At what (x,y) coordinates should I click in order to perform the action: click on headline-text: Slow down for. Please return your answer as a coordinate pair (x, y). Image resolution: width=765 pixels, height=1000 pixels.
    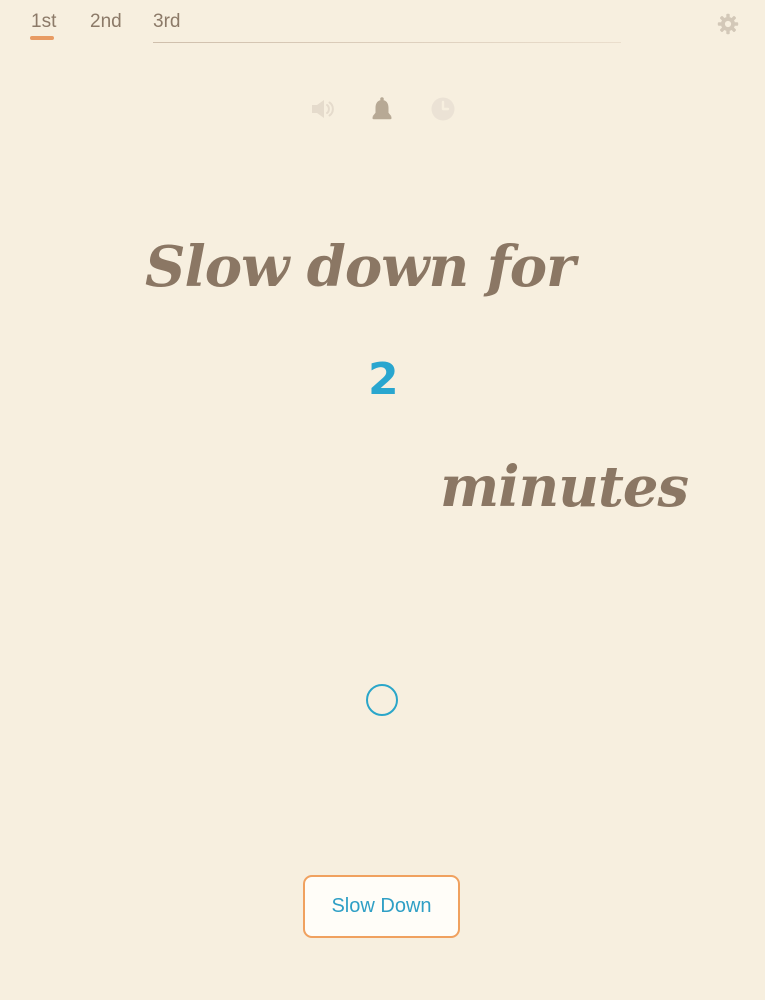
    Looking at the image, I should click on (360, 267).